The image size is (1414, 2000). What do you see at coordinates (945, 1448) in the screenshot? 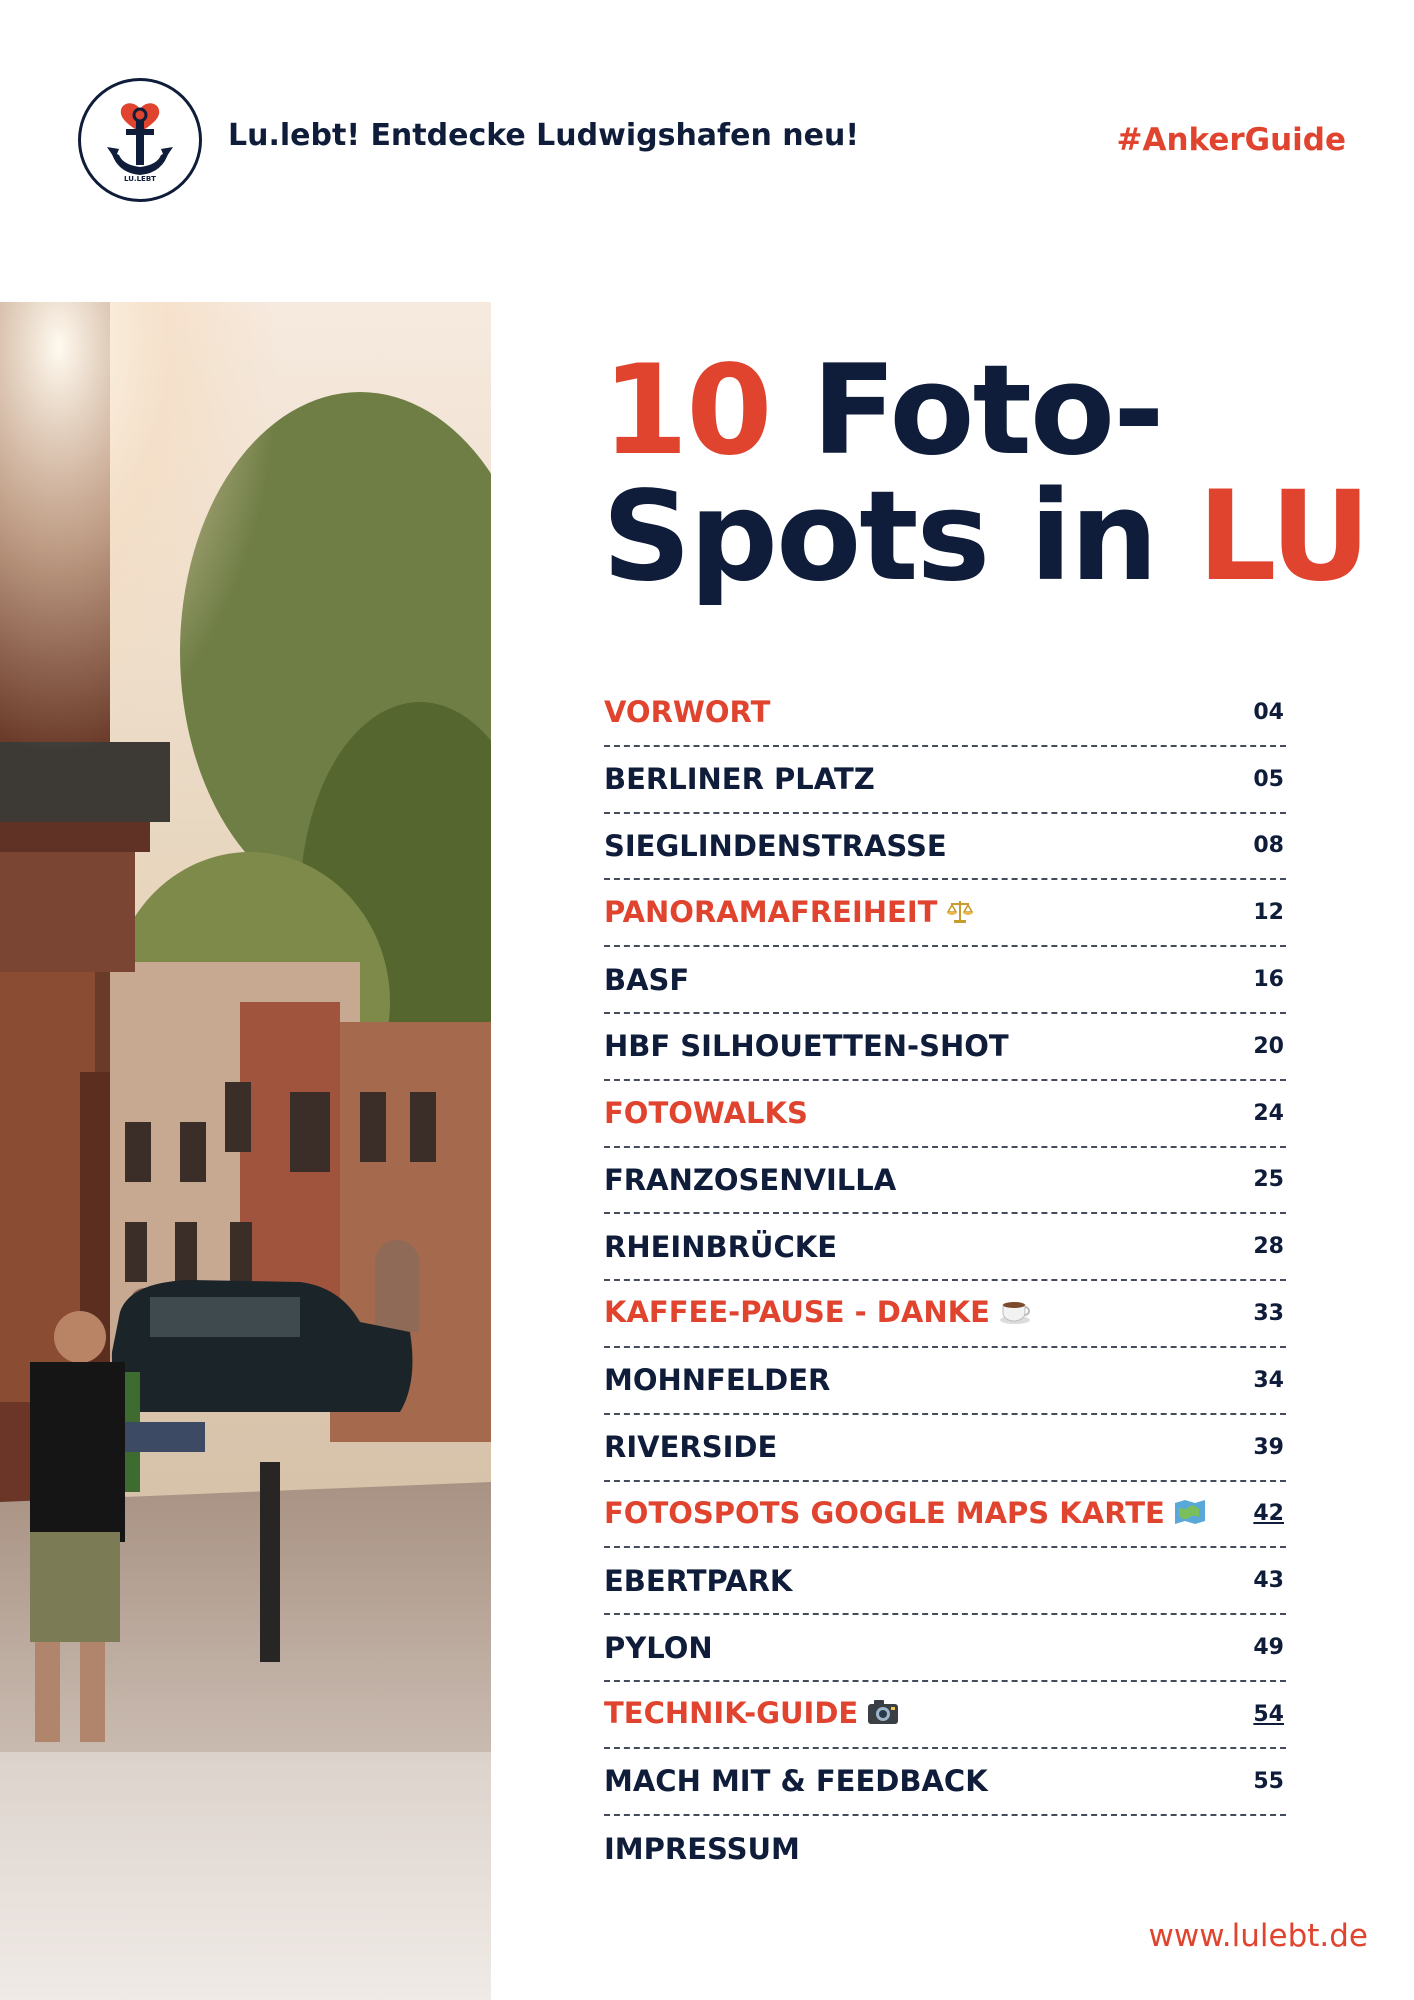
I see `toc-entry: RIVERSIDE 39` at bounding box center [945, 1448].